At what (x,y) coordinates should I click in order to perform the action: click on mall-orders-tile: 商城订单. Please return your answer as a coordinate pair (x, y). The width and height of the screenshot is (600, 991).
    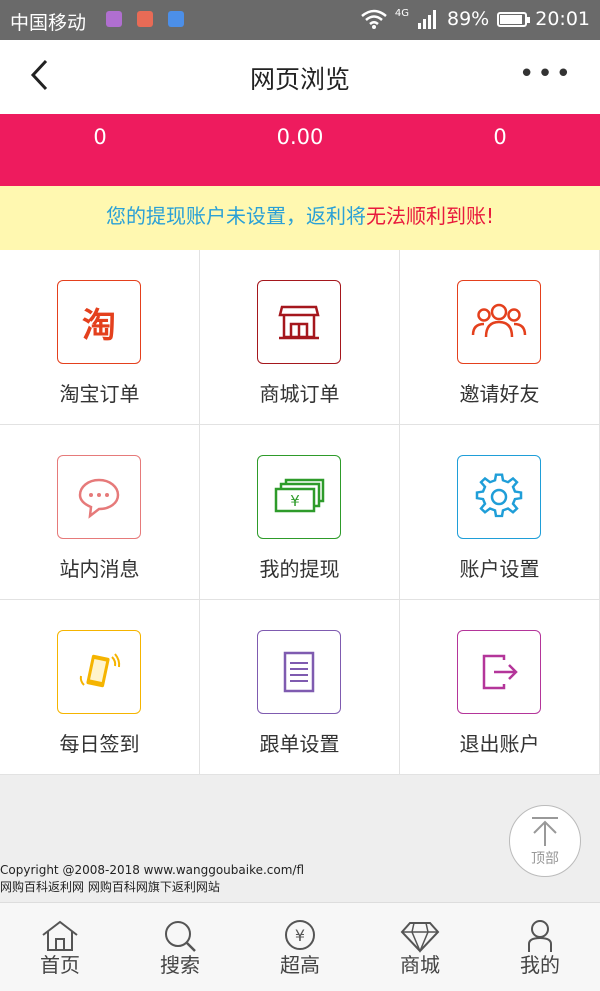
    Looking at the image, I should click on (300, 337).